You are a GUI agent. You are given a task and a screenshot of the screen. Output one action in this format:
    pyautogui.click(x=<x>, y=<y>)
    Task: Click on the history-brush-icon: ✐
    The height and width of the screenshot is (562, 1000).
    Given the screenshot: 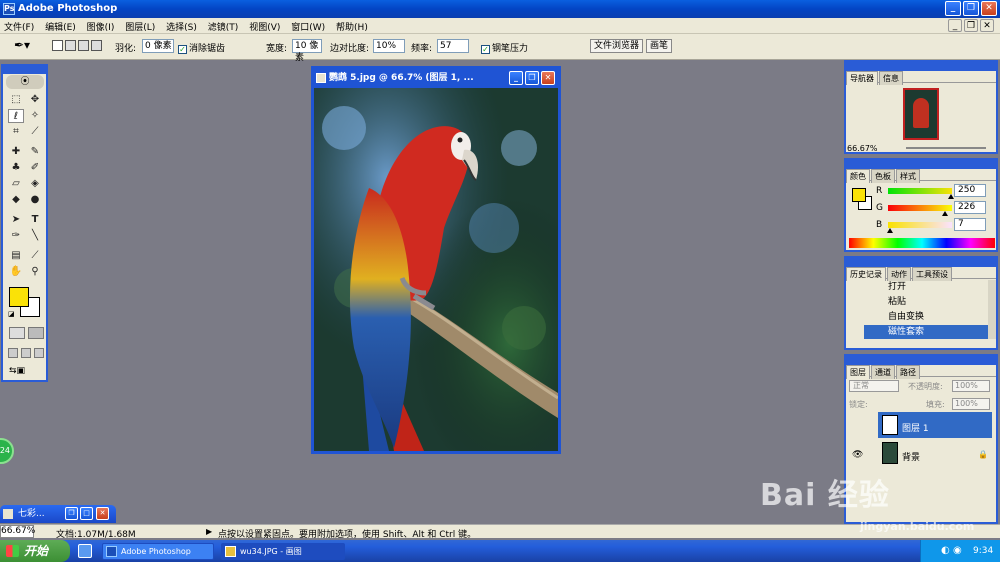 What is the action you would take?
    pyautogui.click(x=35, y=168)
    